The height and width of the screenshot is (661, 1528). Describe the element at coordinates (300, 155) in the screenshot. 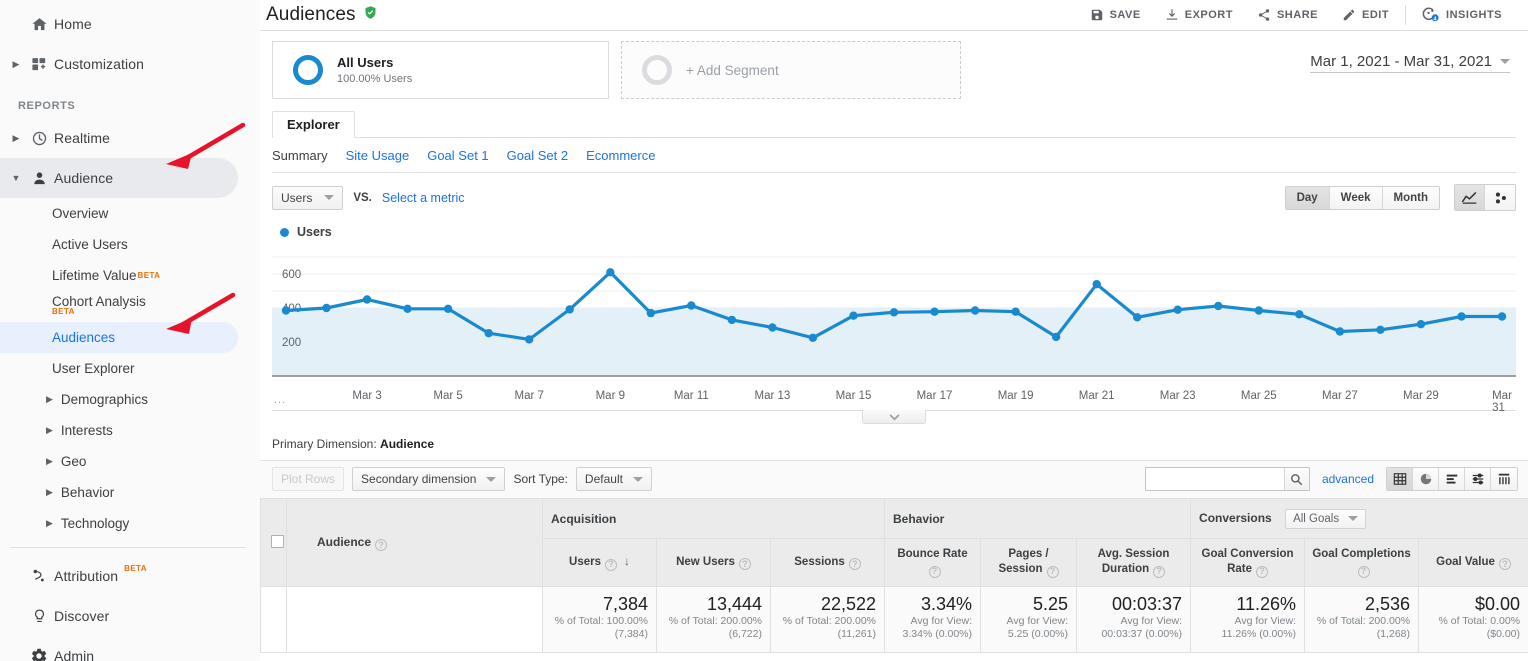

I see `tab-summary: Summary` at that location.